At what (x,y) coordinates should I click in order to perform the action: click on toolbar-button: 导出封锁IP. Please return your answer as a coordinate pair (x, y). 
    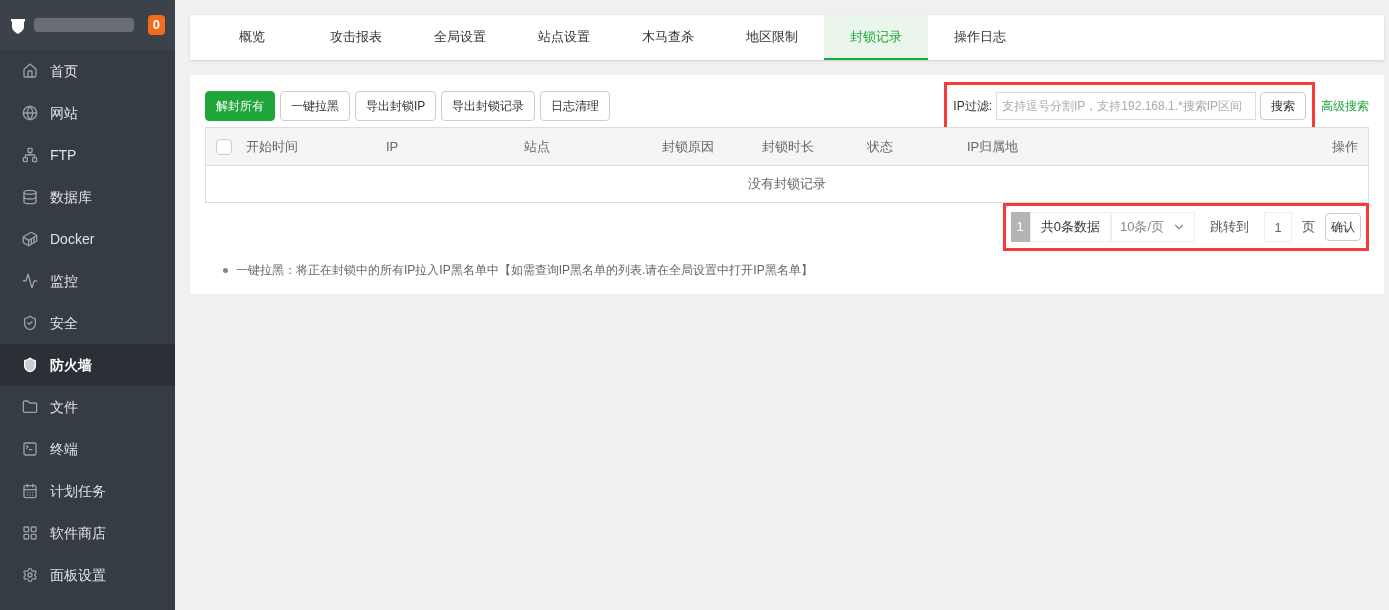
    Looking at the image, I should click on (396, 106).